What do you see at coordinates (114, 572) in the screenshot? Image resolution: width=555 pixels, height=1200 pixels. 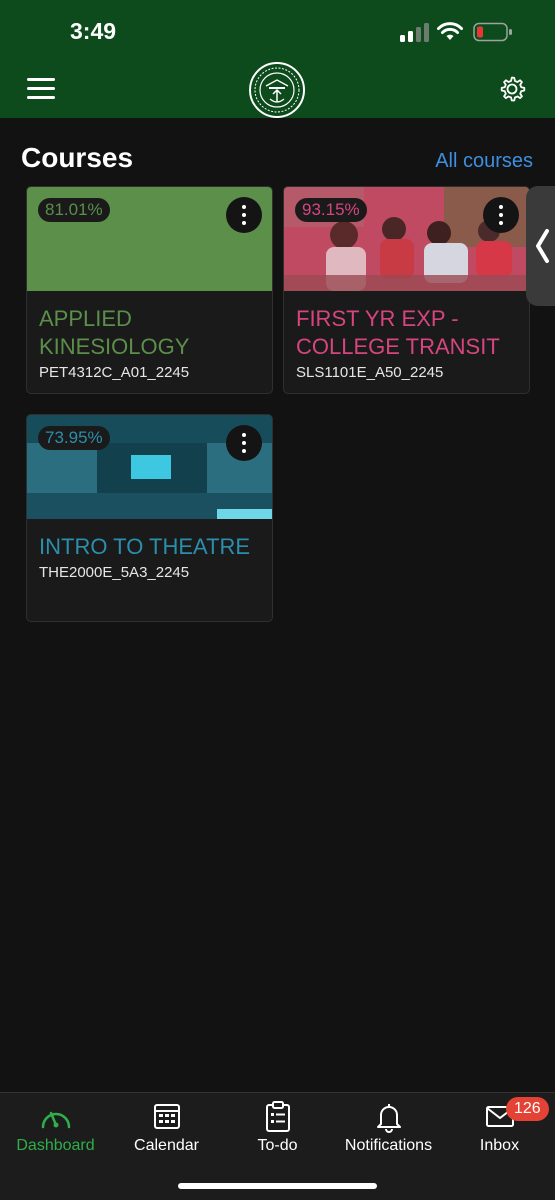 I see `course-code: THE2000E_5A3_2245` at bounding box center [114, 572].